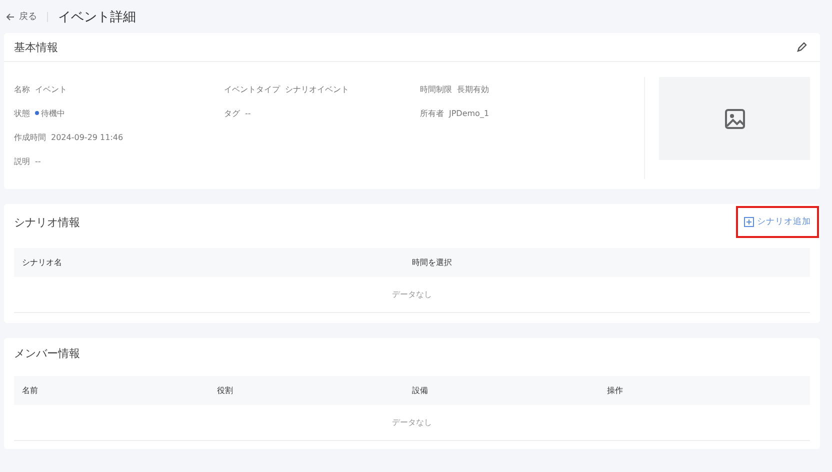 This screenshot has width=832, height=472. What do you see at coordinates (36, 47) in the screenshot?
I see `section-title: 基本情報` at bounding box center [36, 47].